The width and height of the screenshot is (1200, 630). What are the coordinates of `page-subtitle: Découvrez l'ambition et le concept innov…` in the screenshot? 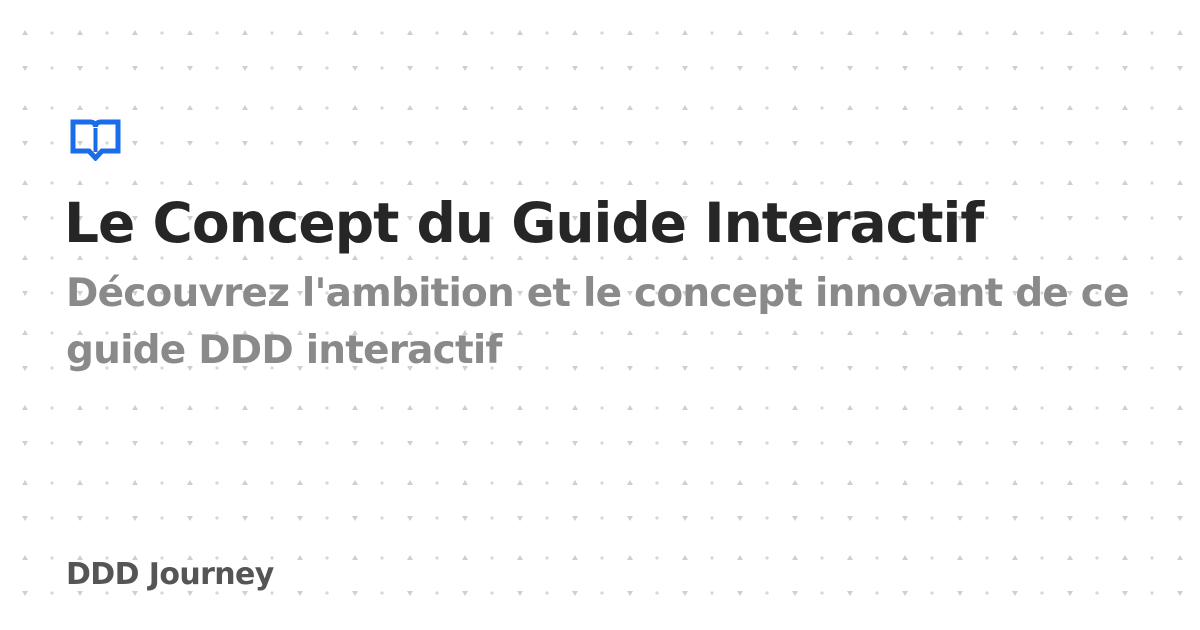 It's located at (598, 322).